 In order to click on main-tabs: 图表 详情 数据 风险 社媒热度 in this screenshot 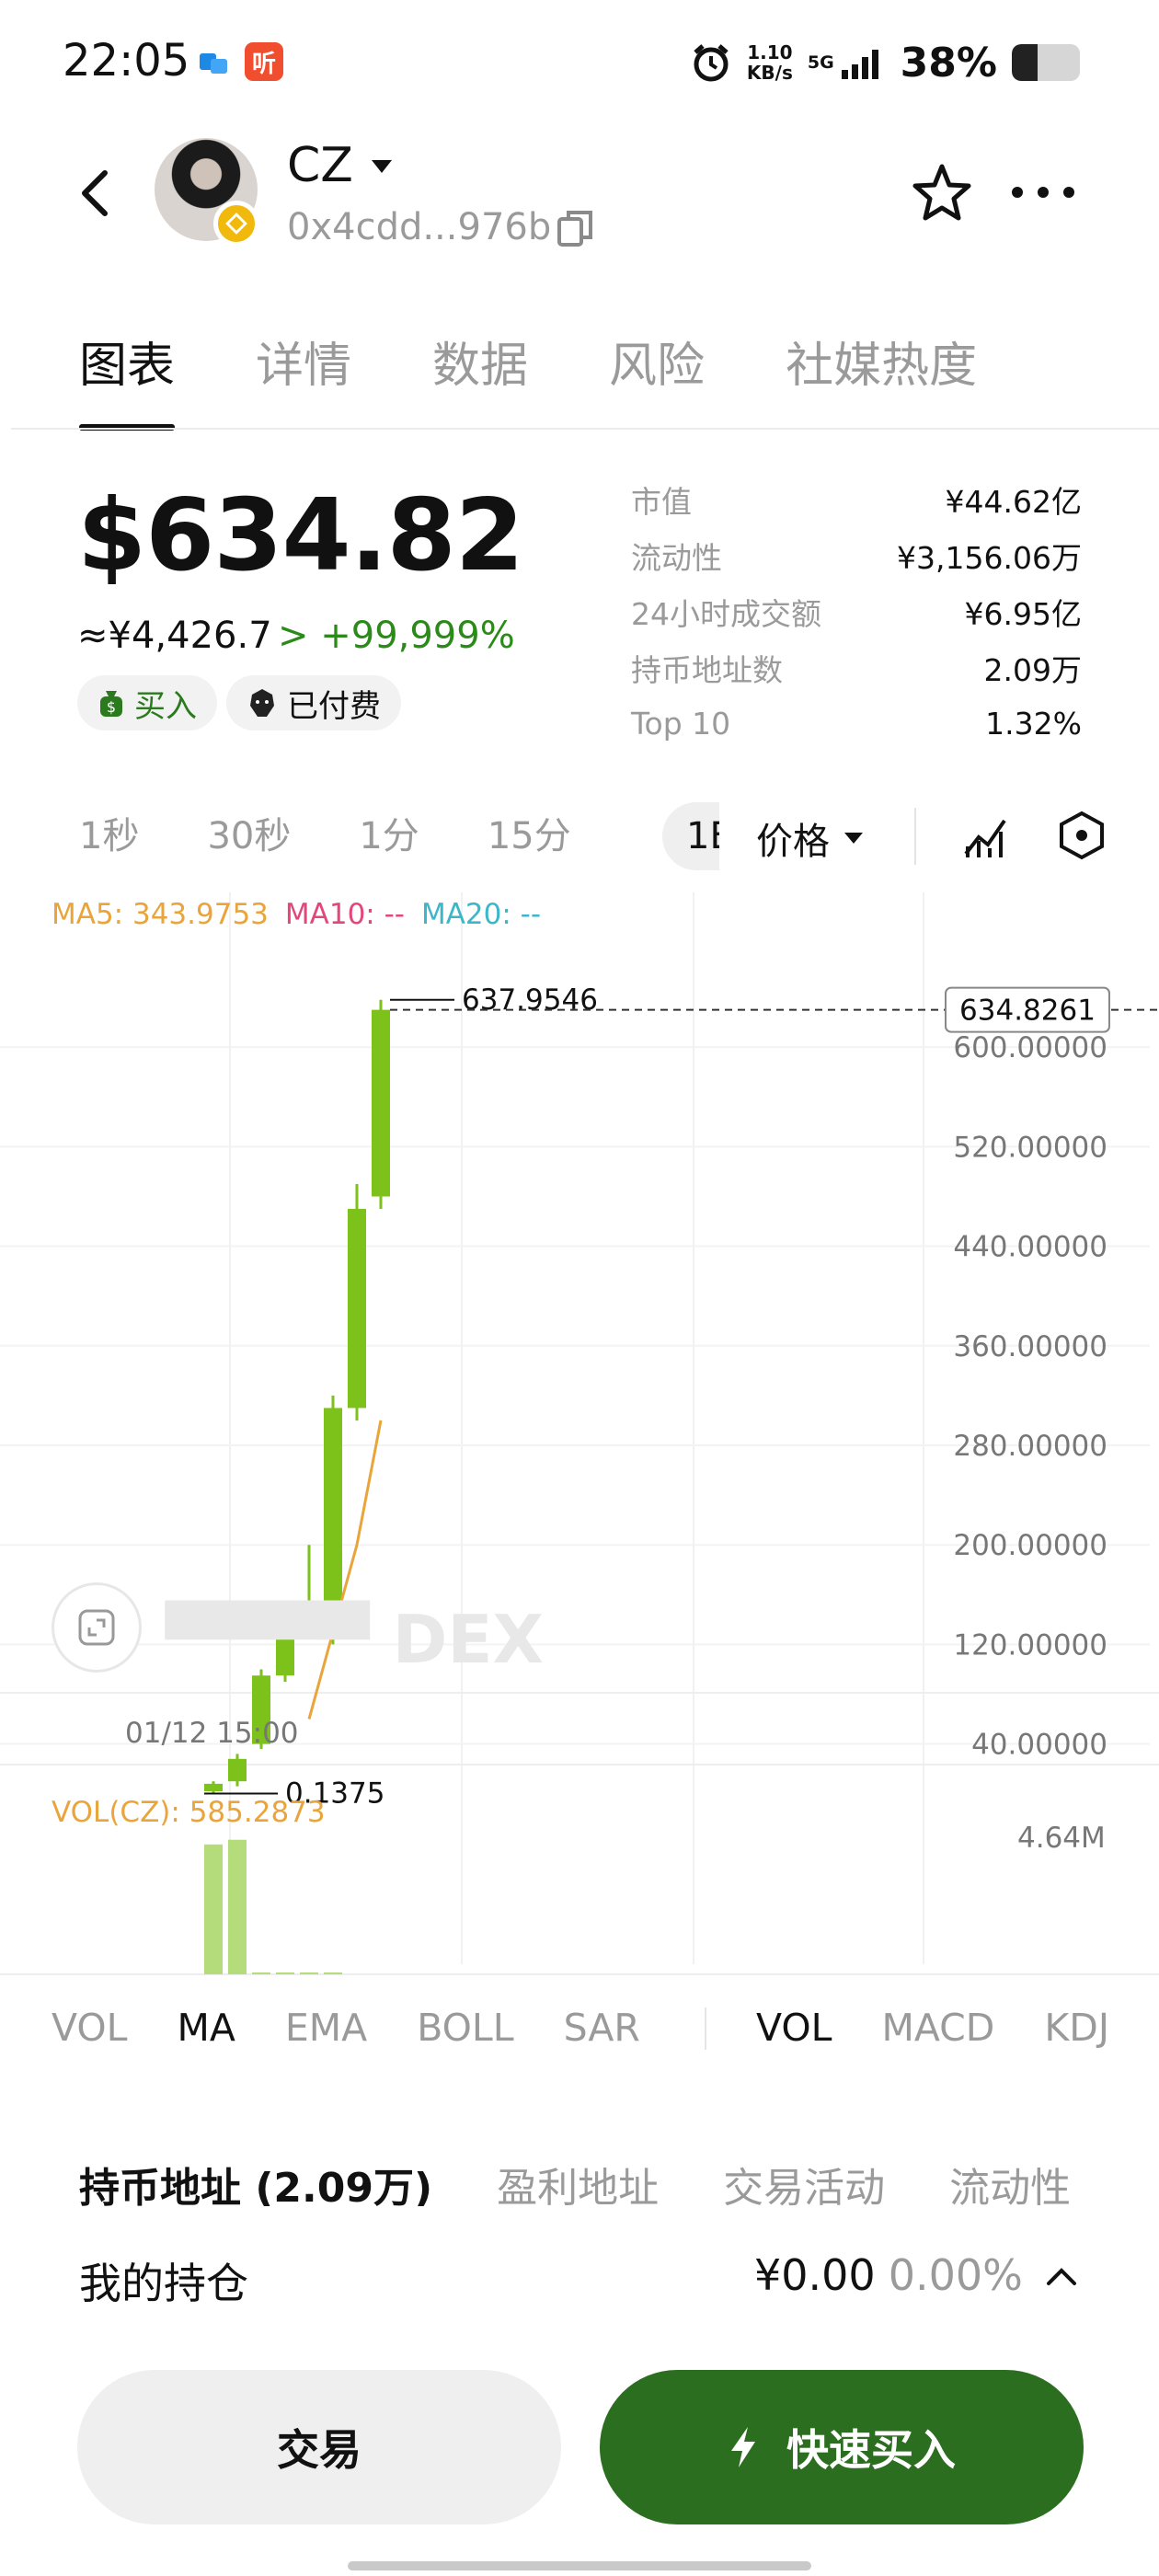, I will do `click(528, 379)`.